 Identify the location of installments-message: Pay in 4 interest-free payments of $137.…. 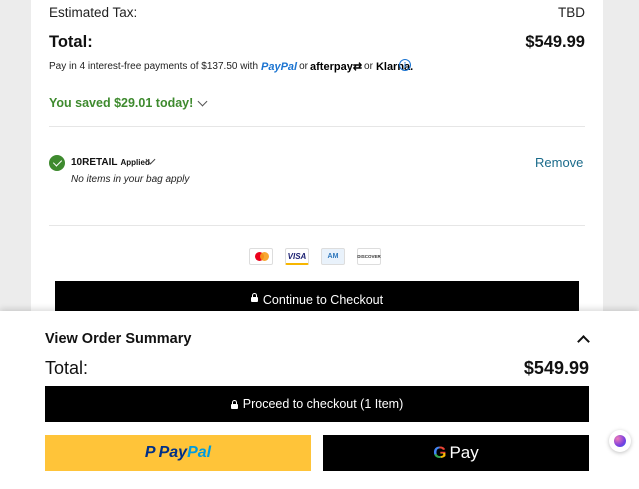
(231, 67).